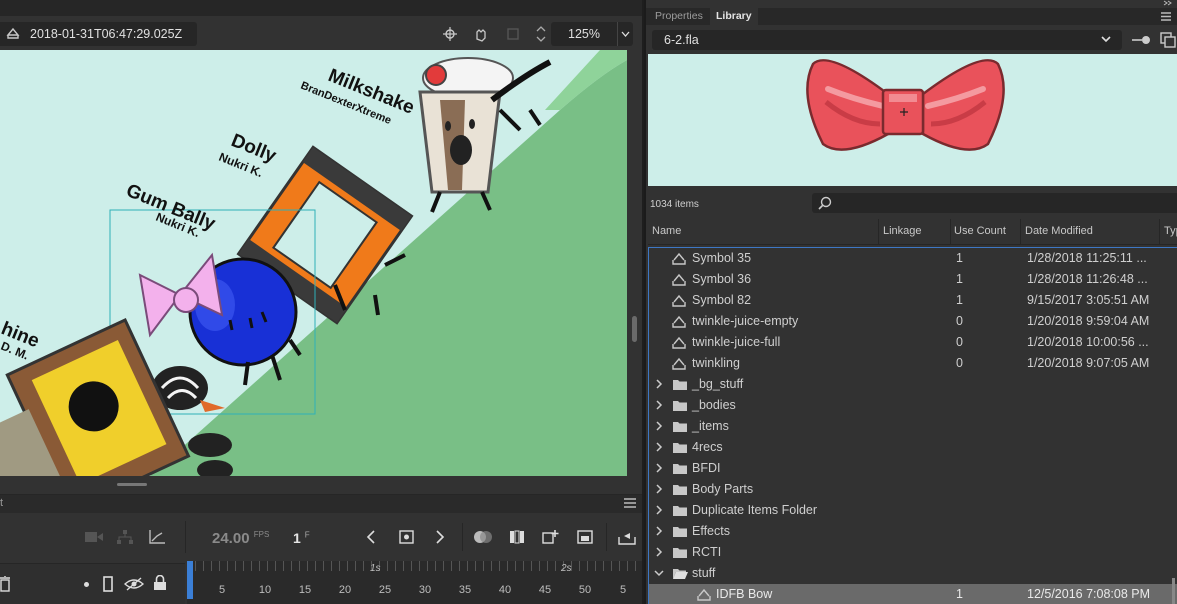 This screenshot has height=604, width=1177. I want to click on lock-icon, so click(160, 583).